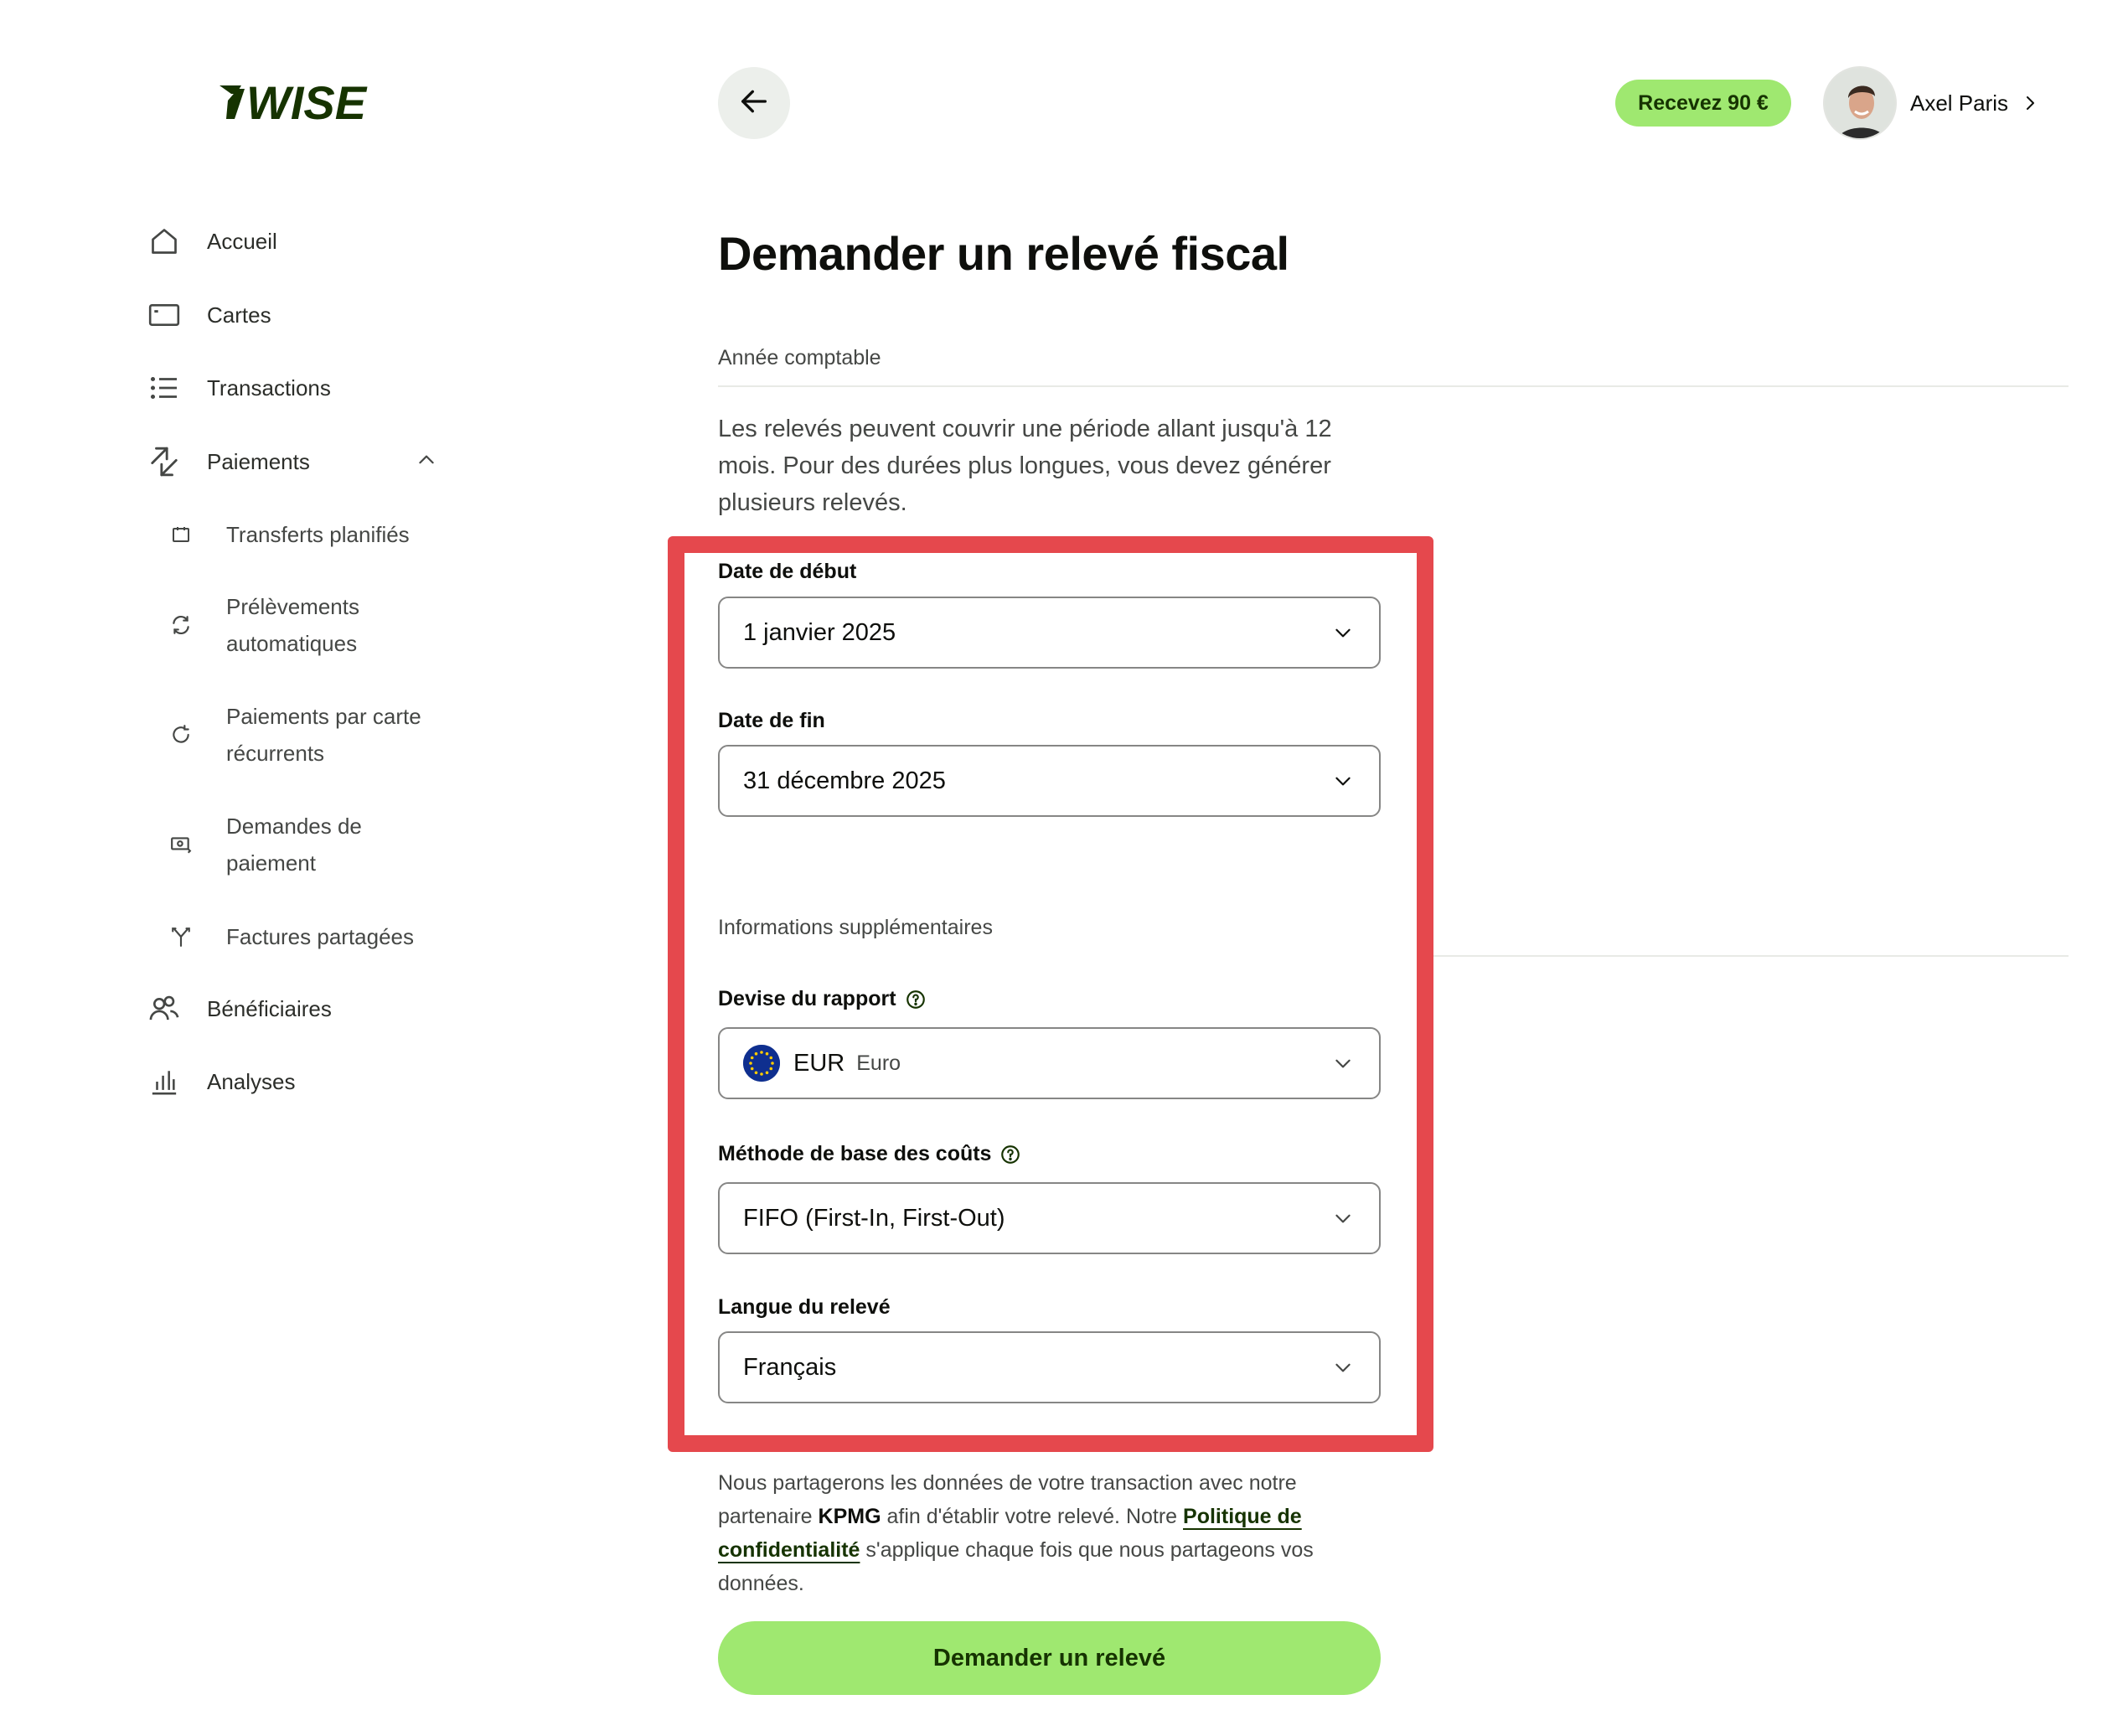  Describe the element at coordinates (426, 462) in the screenshot. I see `chevron-up-icon` at that location.